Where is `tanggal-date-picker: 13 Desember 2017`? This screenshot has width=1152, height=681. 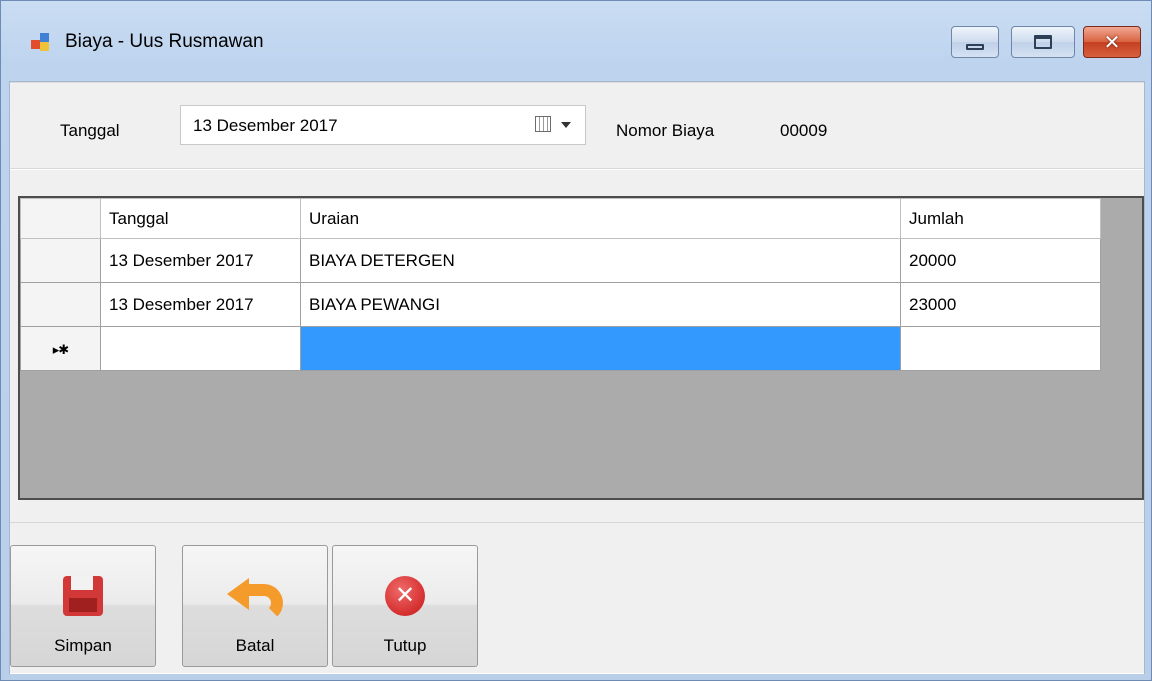 tanggal-date-picker: 13 Desember 2017 is located at coordinates (383, 125).